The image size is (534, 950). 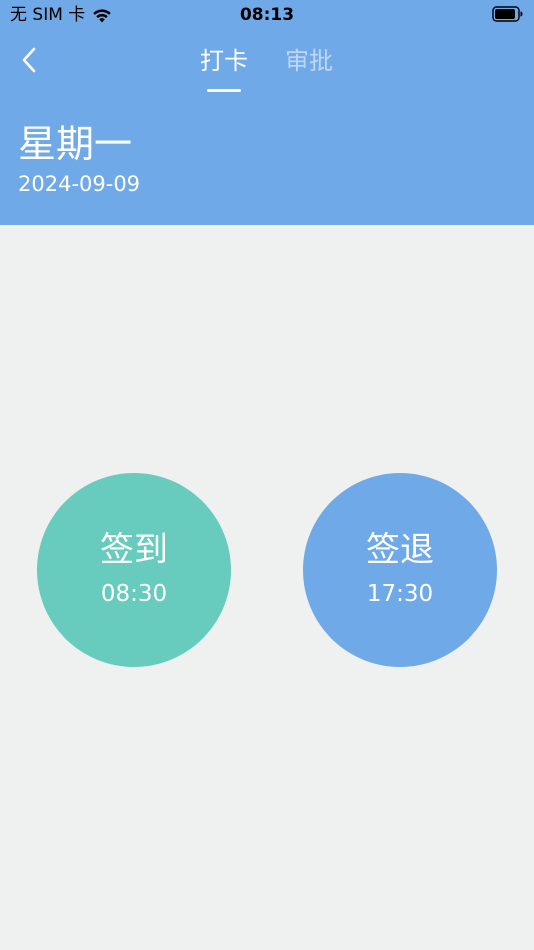 I want to click on tab-approval: 审批, so click(x=309, y=68).